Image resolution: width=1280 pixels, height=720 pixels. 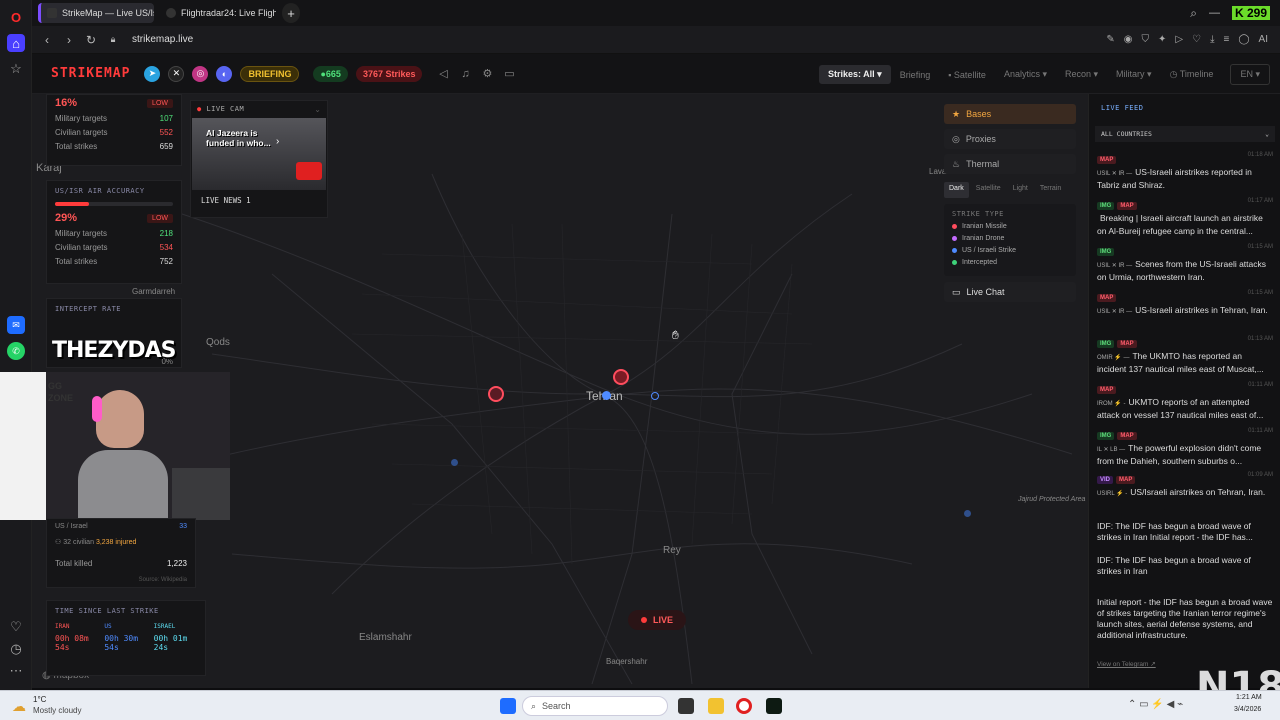 I want to click on layer-thermal-button: ♨ Thermal, so click(x=1010, y=164).